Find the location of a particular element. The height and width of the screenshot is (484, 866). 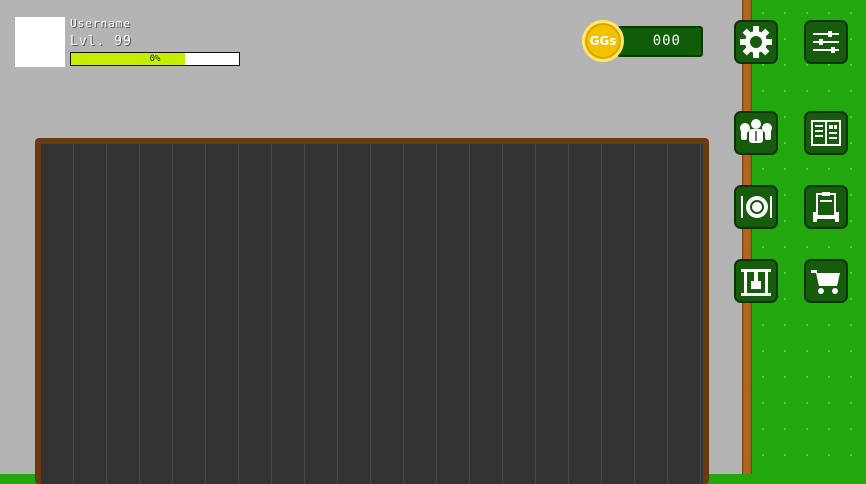

journal-button is located at coordinates (826, 133).